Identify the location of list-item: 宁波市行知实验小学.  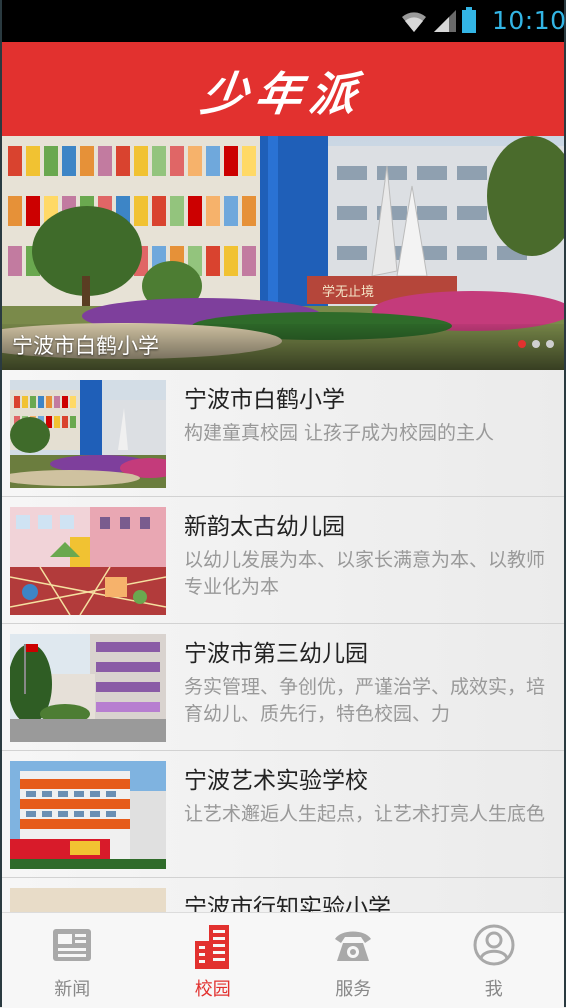
(283, 895).